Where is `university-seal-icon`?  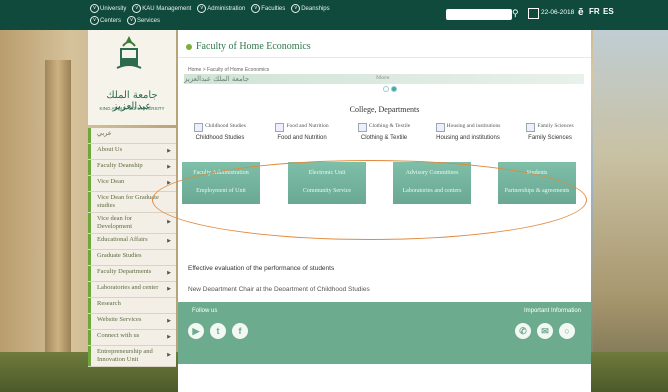 university-seal-icon is located at coordinates (129, 52).